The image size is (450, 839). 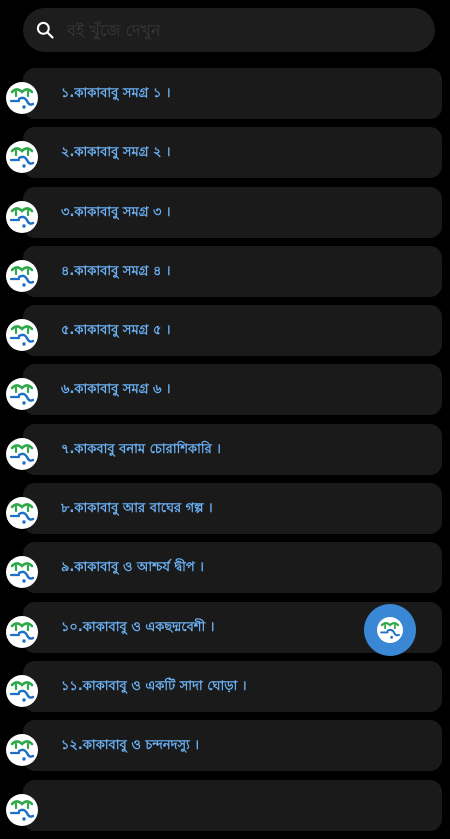 What do you see at coordinates (137, 509) in the screenshot?
I see `book-title: ৮.কাকাবাবু আর বাঘের গল্প ।` at bounding box center [137, 509].